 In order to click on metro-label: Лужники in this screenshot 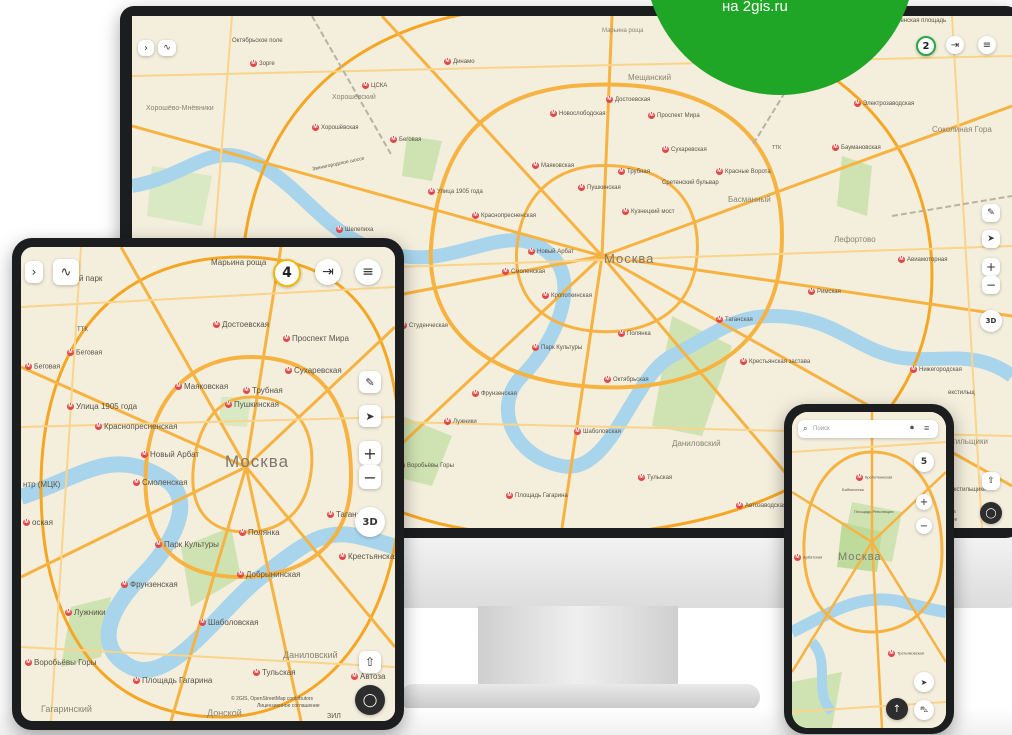, I will do `click(85, 613)`.